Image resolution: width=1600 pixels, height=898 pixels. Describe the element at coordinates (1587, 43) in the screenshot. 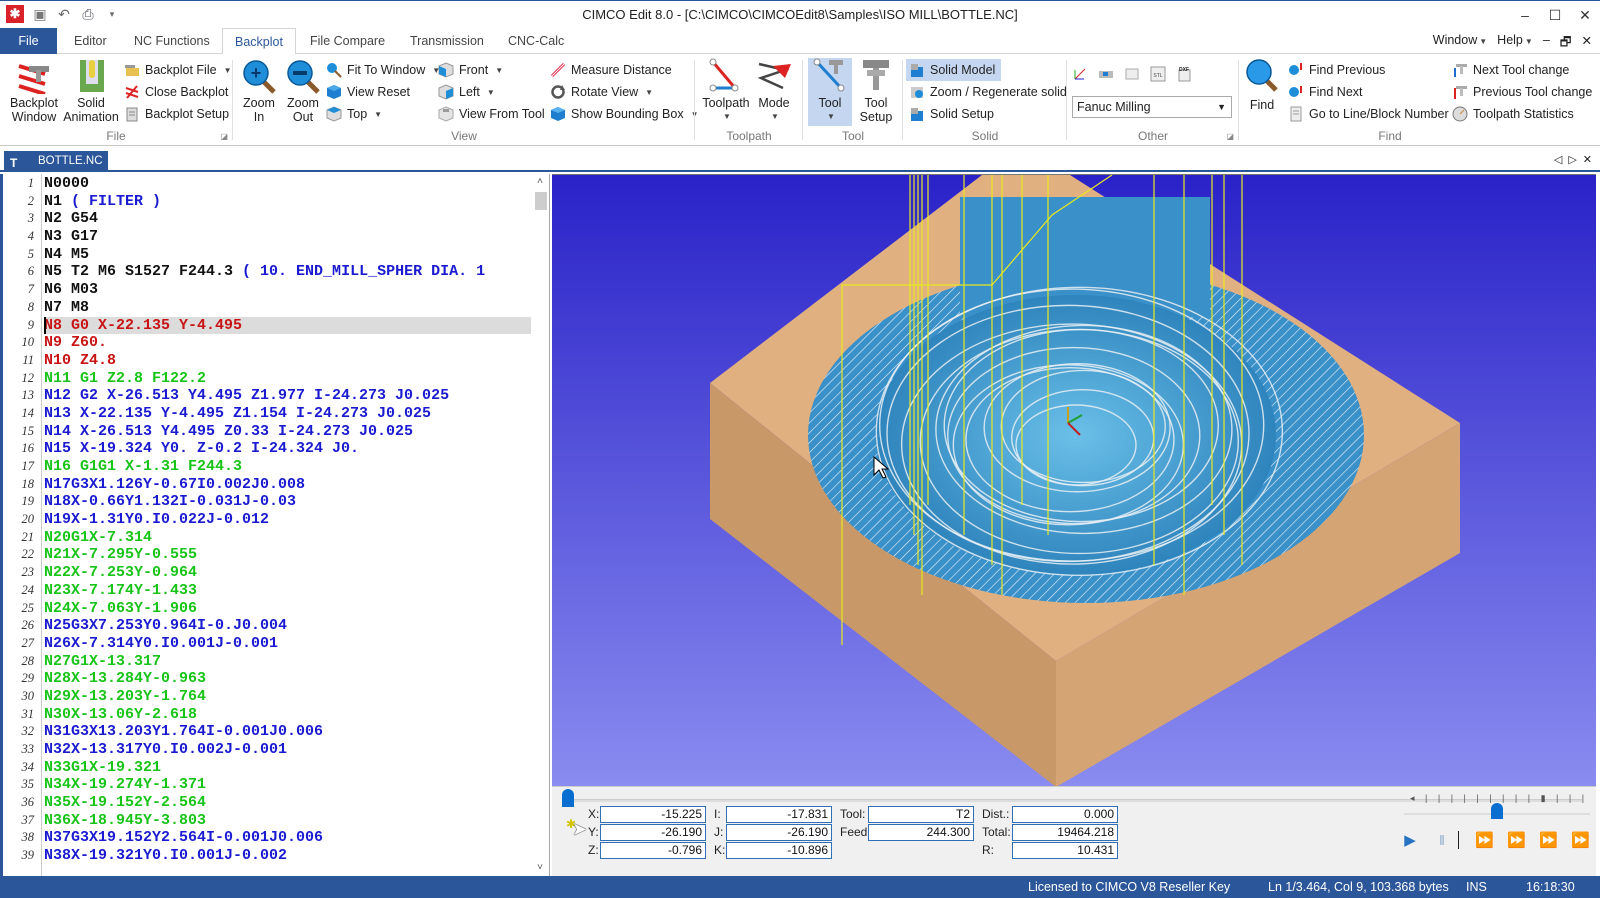

I see `mdi-close-button: ✕` at that location.